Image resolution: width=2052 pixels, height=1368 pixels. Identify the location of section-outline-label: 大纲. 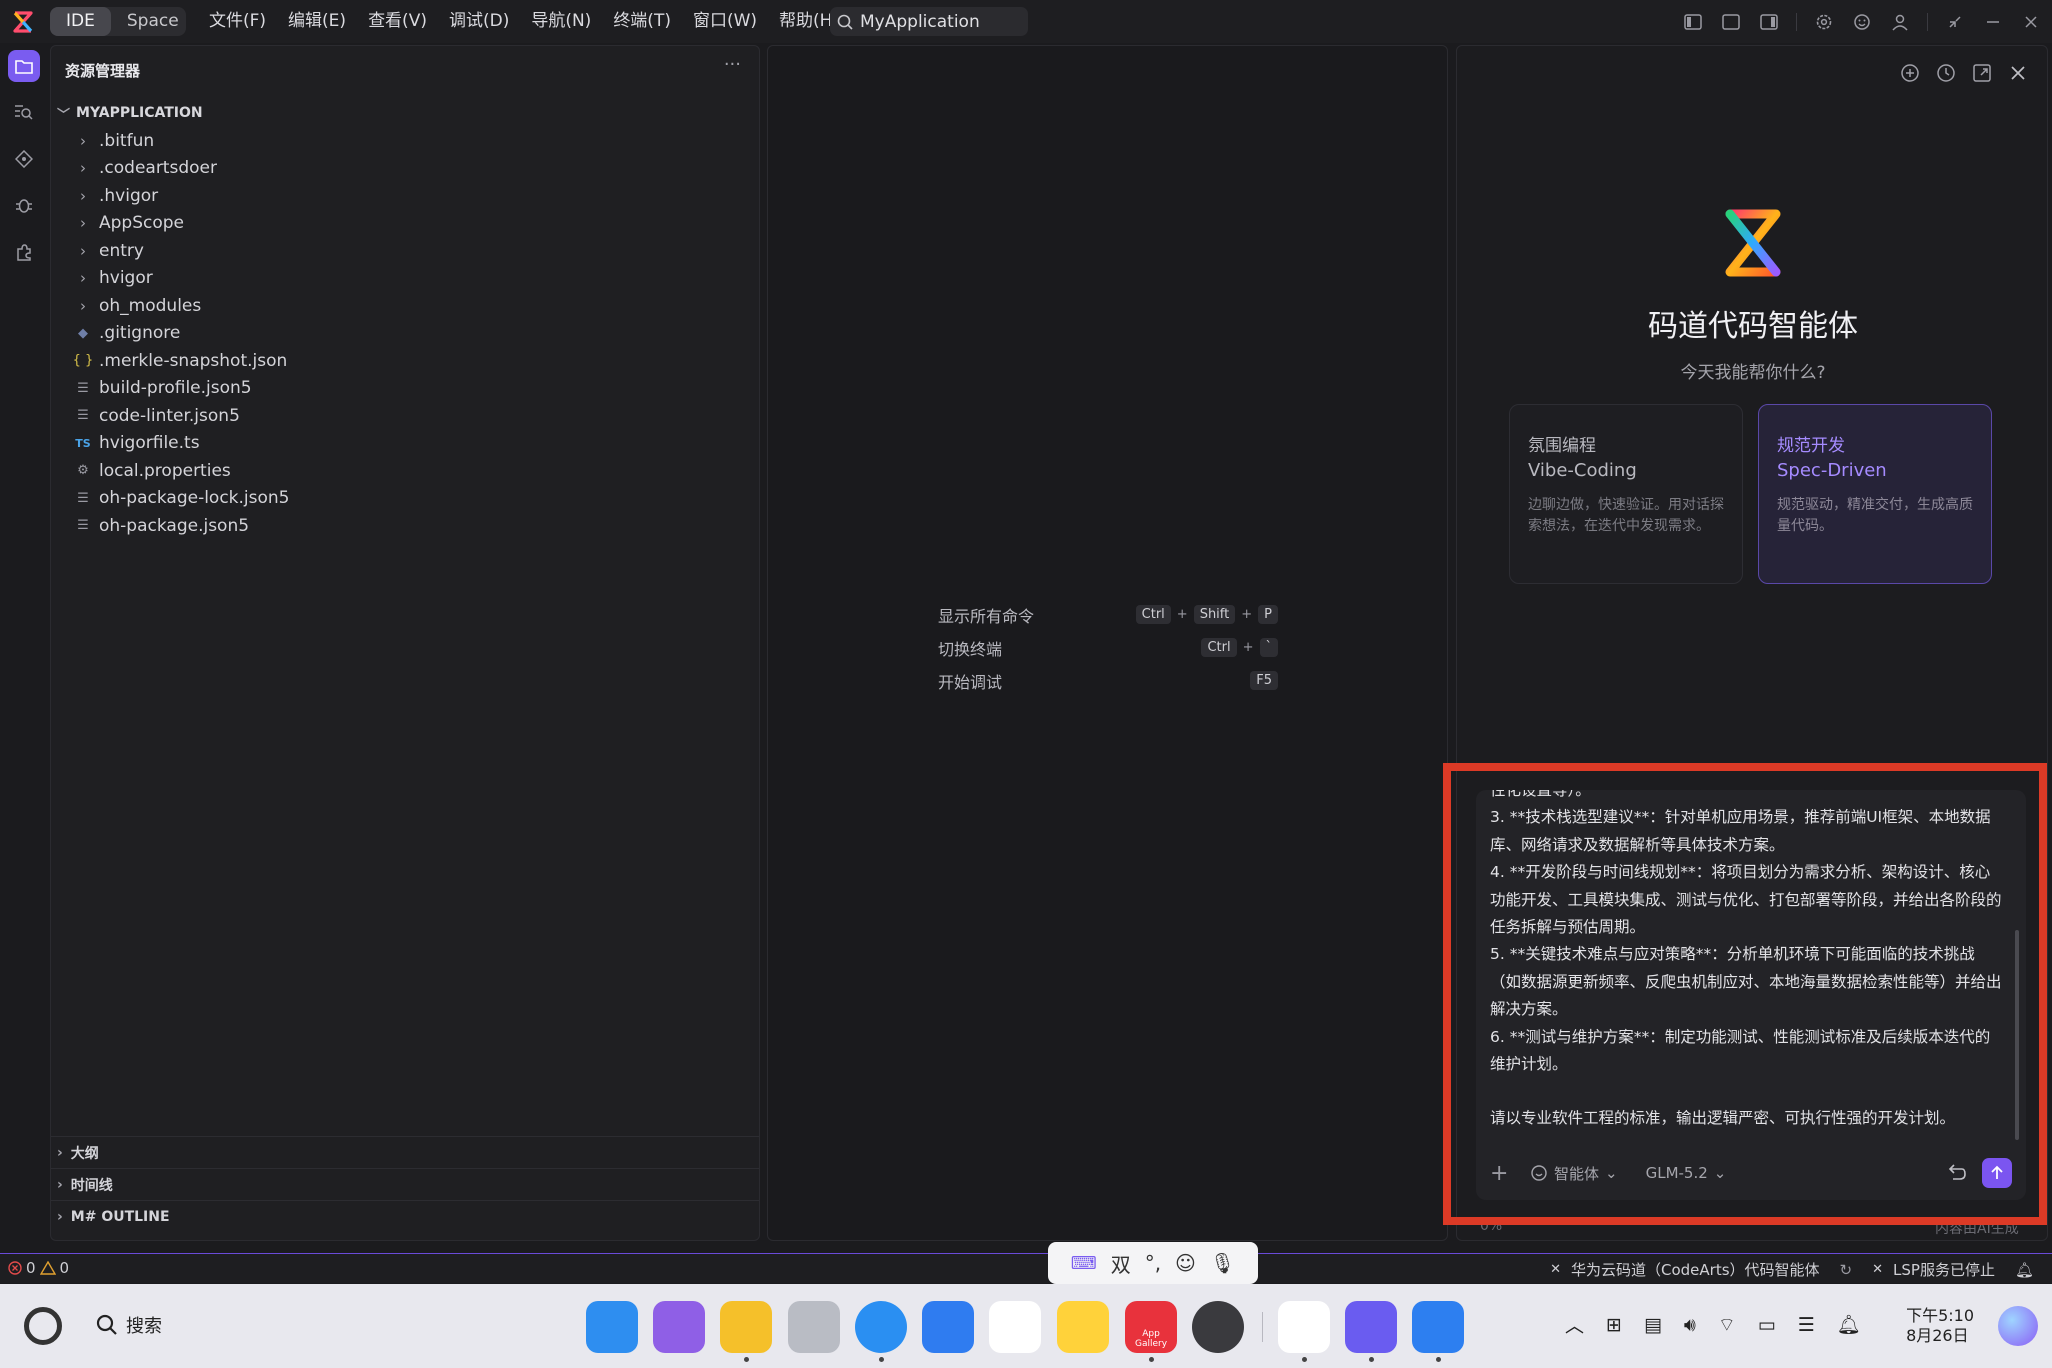
(84, 1153).